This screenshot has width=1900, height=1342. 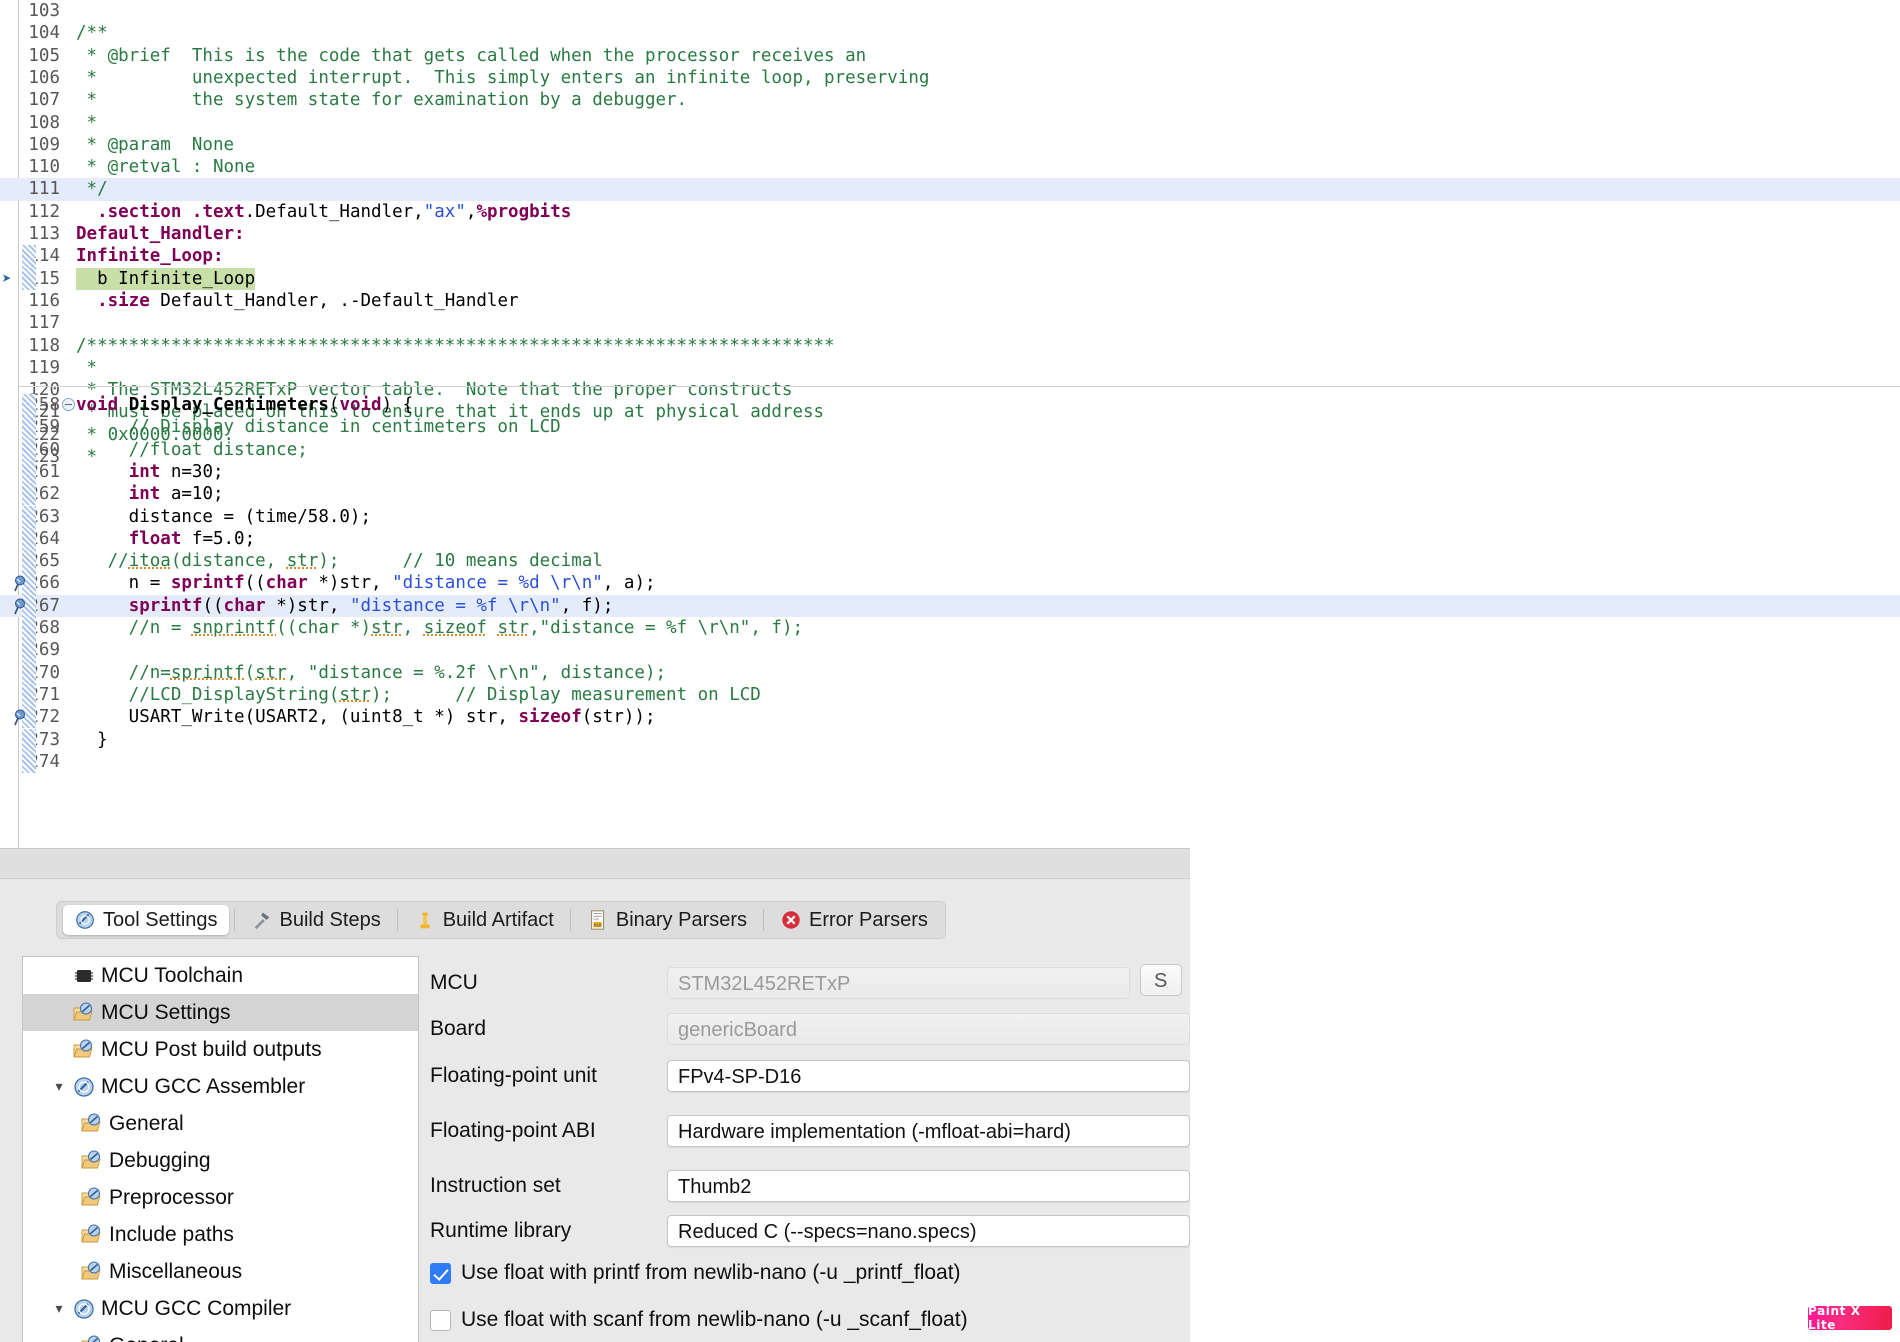 I want to click on fpabi-label: Floating-point ABI, so click(x=513, y=1130).